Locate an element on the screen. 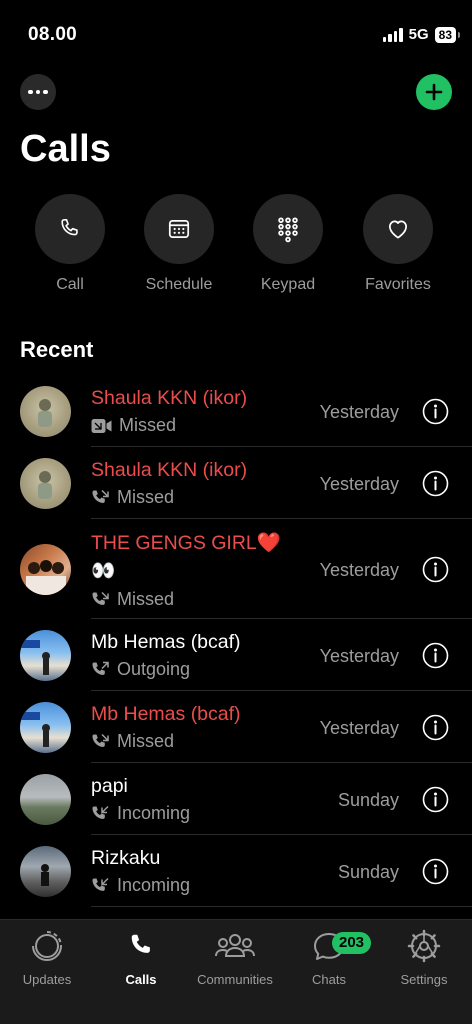 The width and height of the screenshot is (472, 1024). page-title: Calls is located at coordinates (65, 149).